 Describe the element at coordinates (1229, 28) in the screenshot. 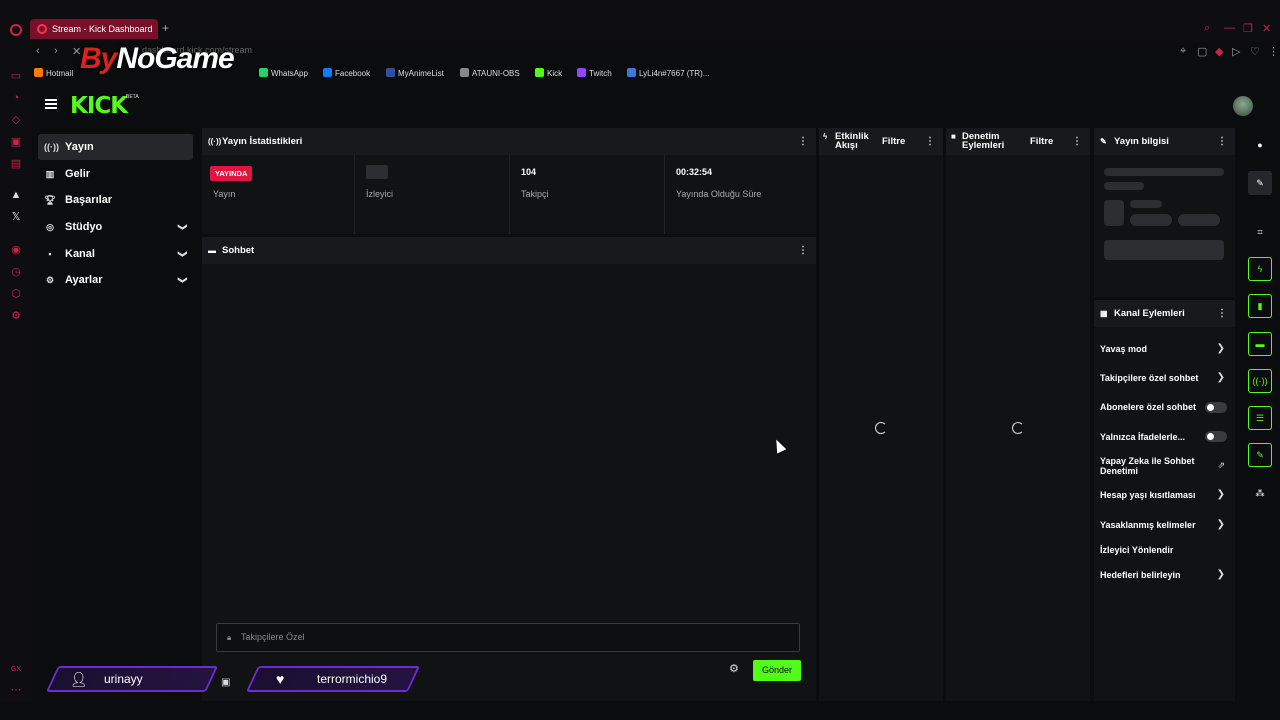

I see `minimize-icon: —` at that location.